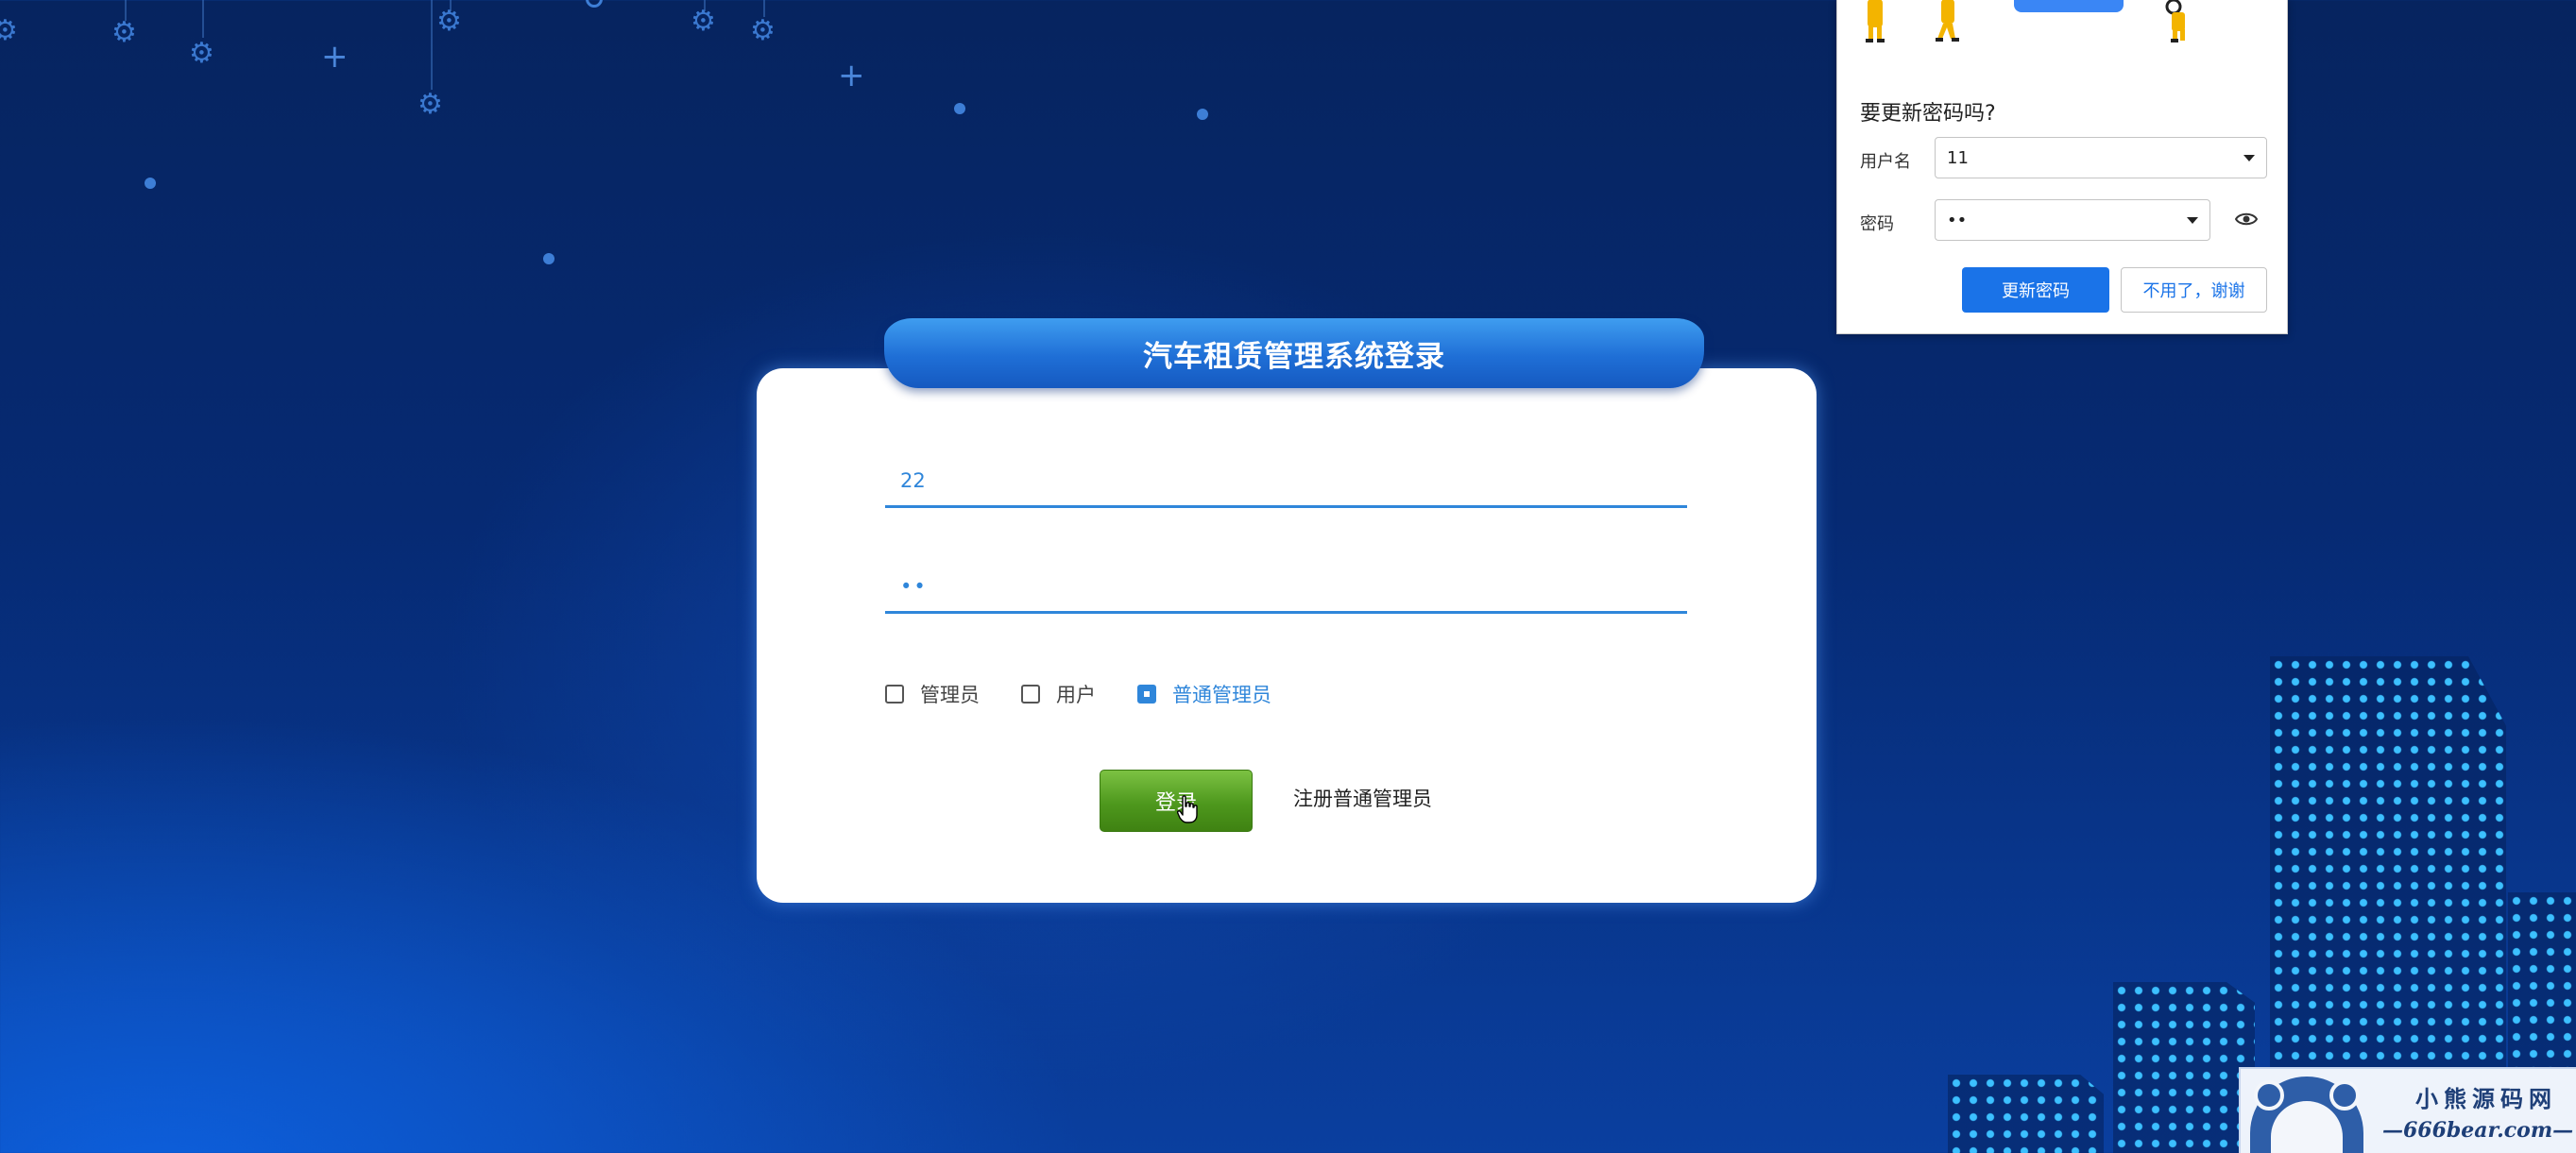 The height and width of the screenshot is (1153, 2576). Describe the element at coordinates (1294, 356) in the screenshot. I see `page-title: 汽车租赁管理系统登录` at that location.